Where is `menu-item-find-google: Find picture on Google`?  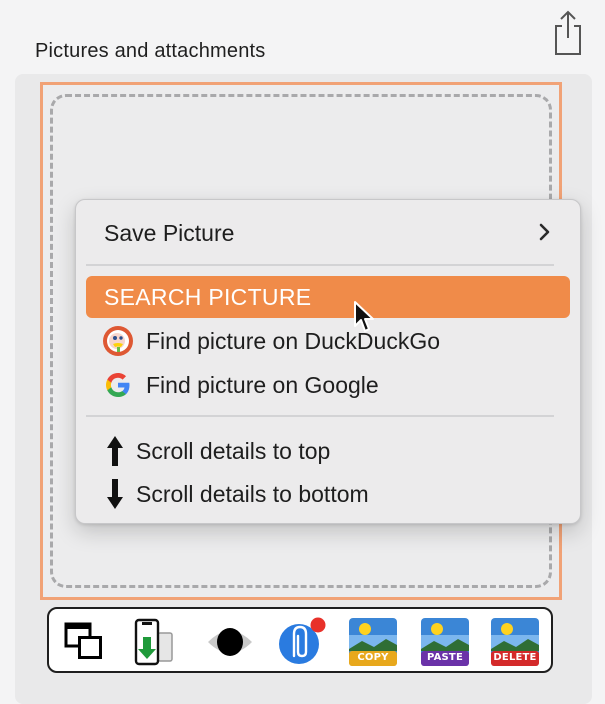 menu-item-find-google: Find picture on Google is located at coordinates (328, 385).